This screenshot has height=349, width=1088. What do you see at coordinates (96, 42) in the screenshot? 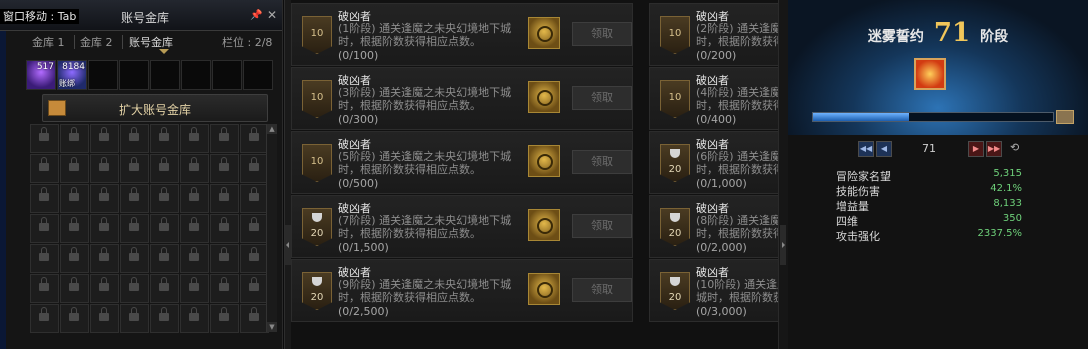
I see `tab-vault-2: 金库 2` at bounding box center [96, 42].